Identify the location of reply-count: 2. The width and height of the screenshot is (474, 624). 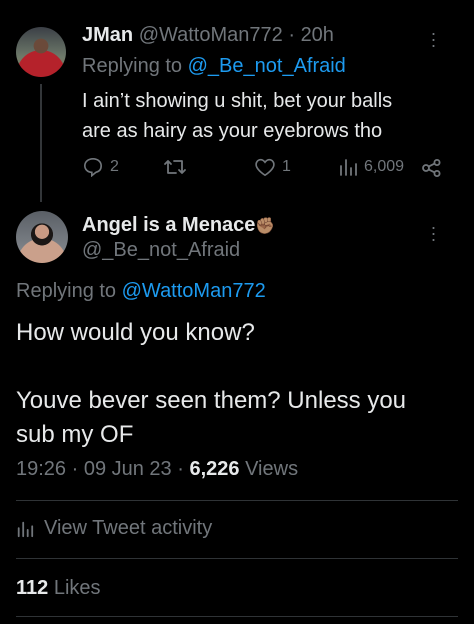
(114, 166).